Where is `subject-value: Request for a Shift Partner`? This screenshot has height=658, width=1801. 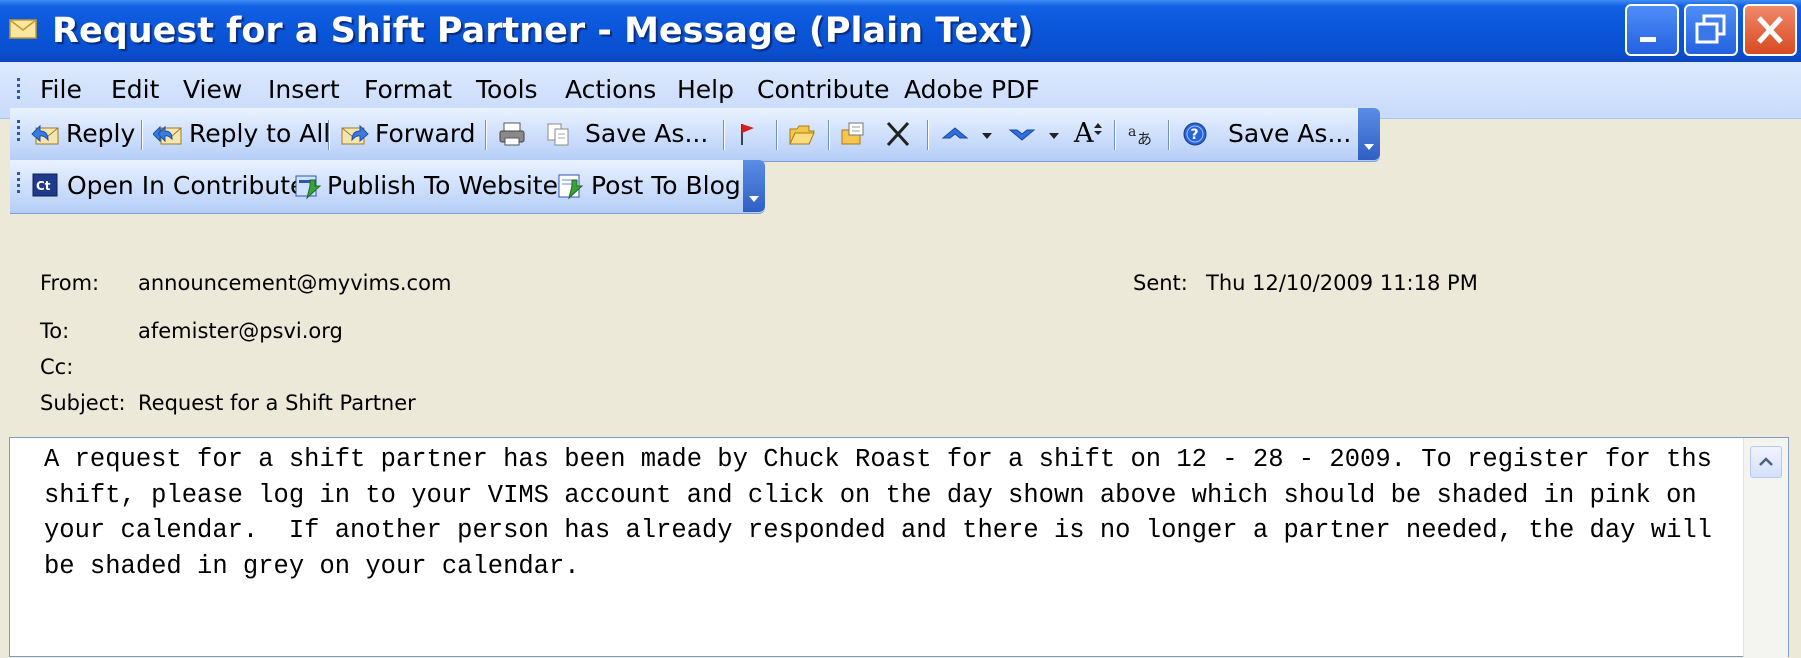
subject-value: Request for a Shift Partner is located at coordinates (277, 403).